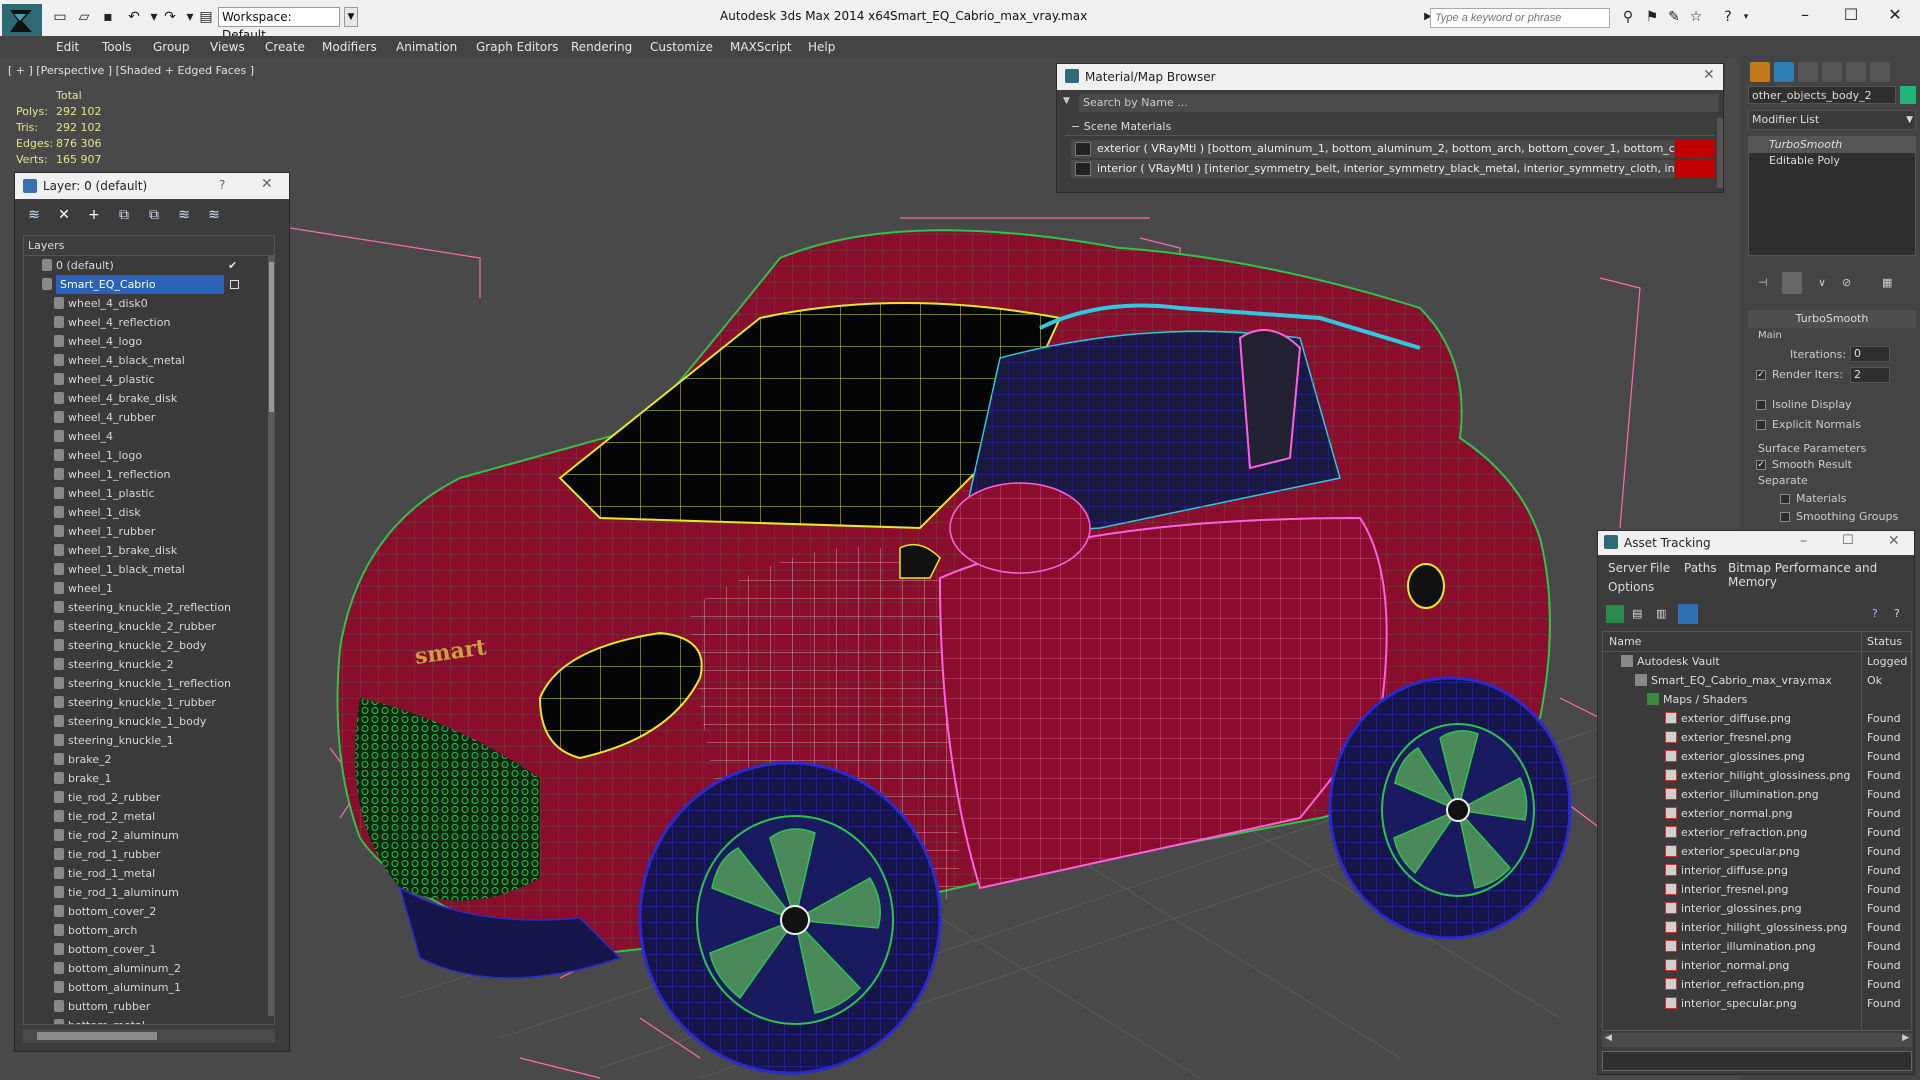 This screenshot has width=1920, height=1080. I want to click on menu-animation: Animation, so click(426, 47).